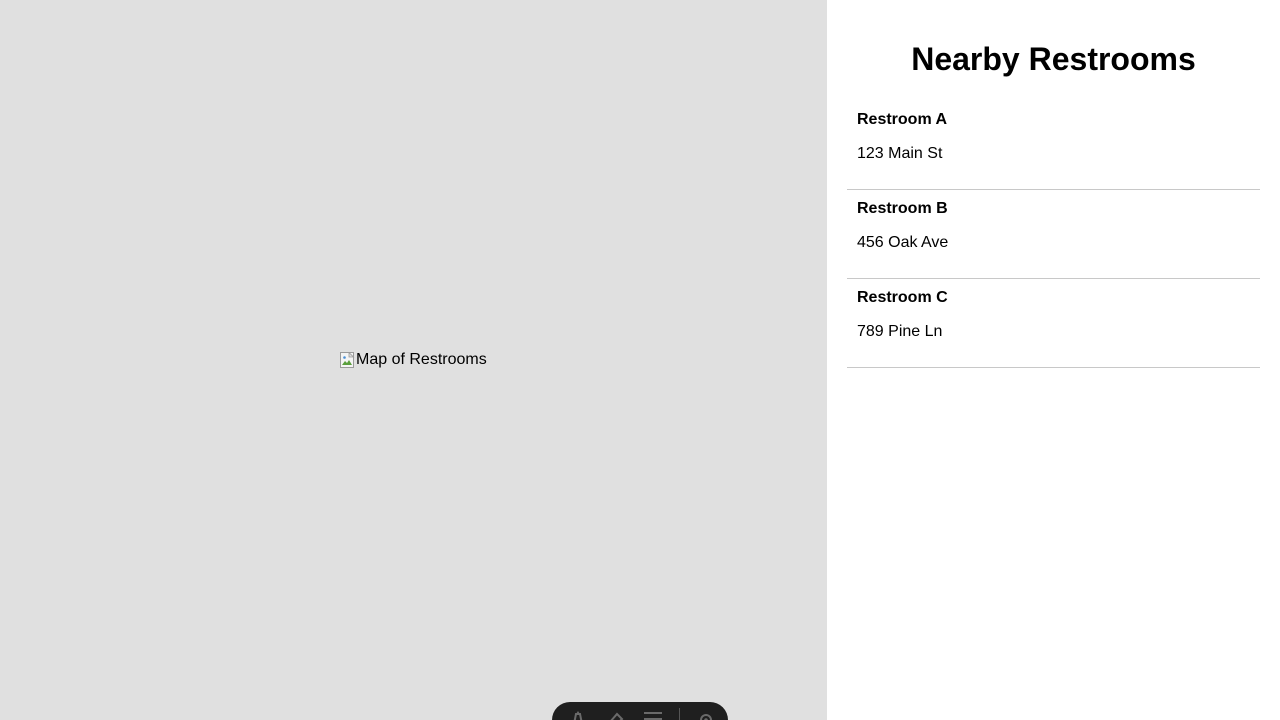 The image size is (1280, 720). I want to click on restroom-address: 123 Main St, so click(900, 153).